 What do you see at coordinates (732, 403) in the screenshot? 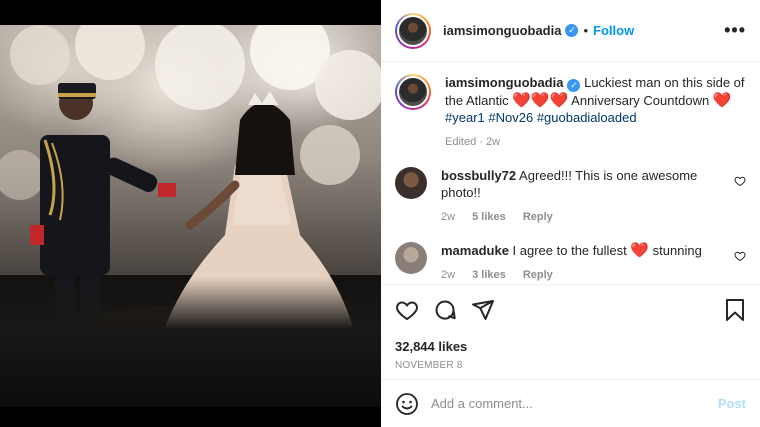
I see `post-comment-button: Post` at bounding box center [732, 403].